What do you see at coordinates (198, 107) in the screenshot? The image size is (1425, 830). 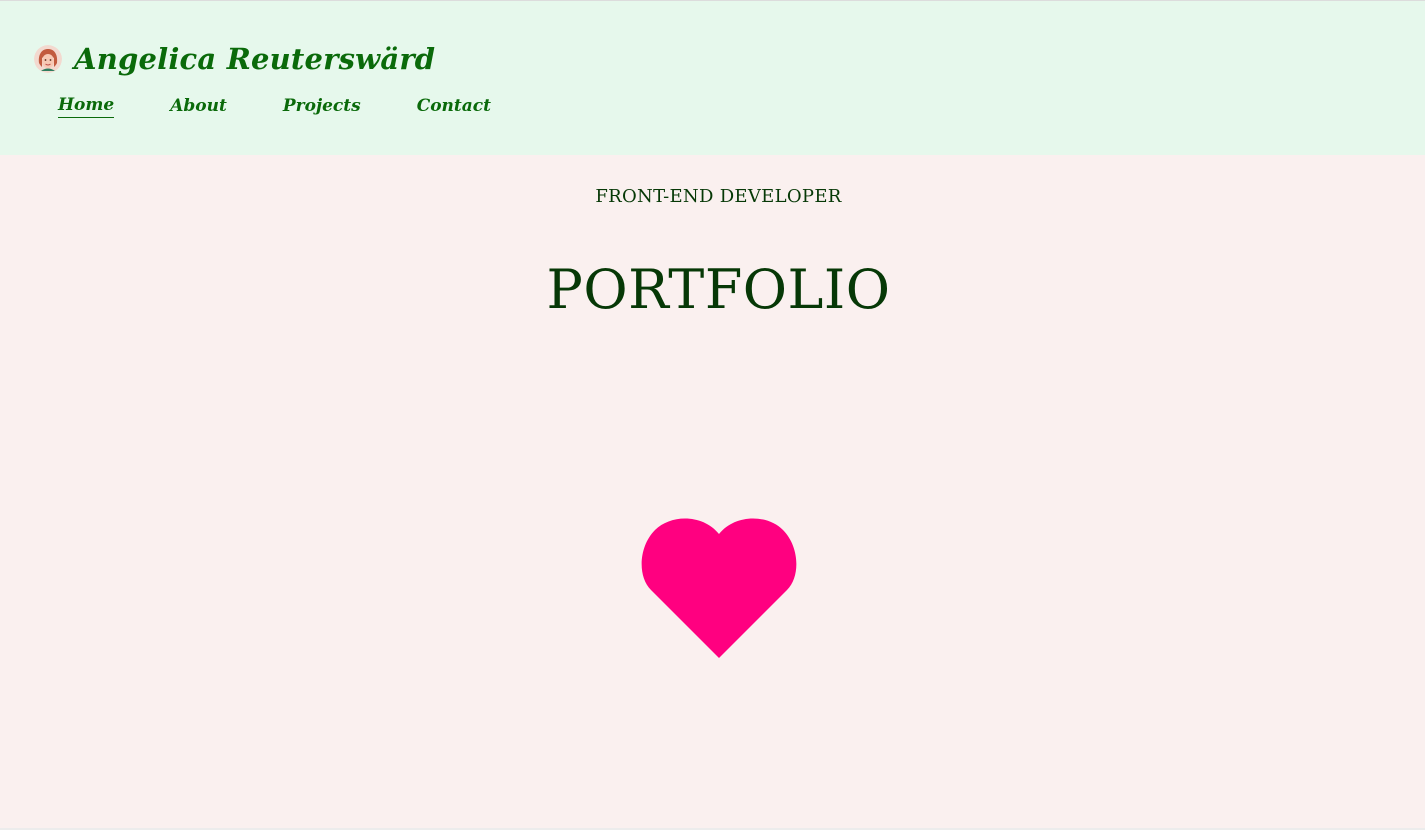 I see `nav-about: About` at bounding box center [198, 107].